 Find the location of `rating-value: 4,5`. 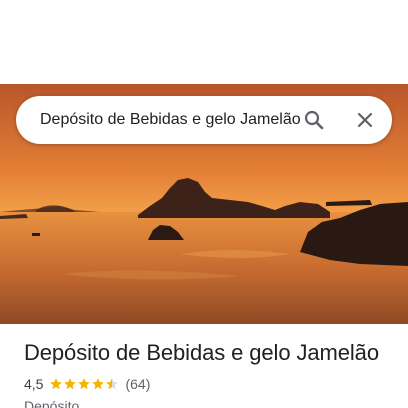

rating-value: 4,5 is located at coordinates (34, 384).